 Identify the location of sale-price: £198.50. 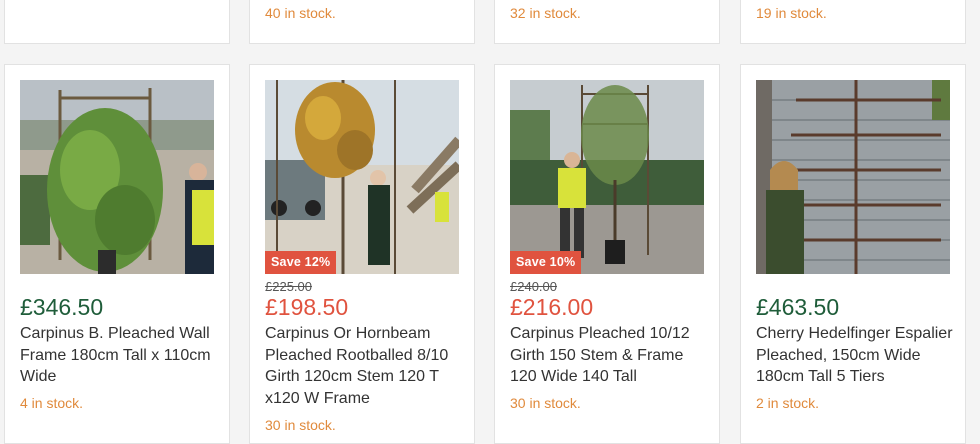
(307, 307).